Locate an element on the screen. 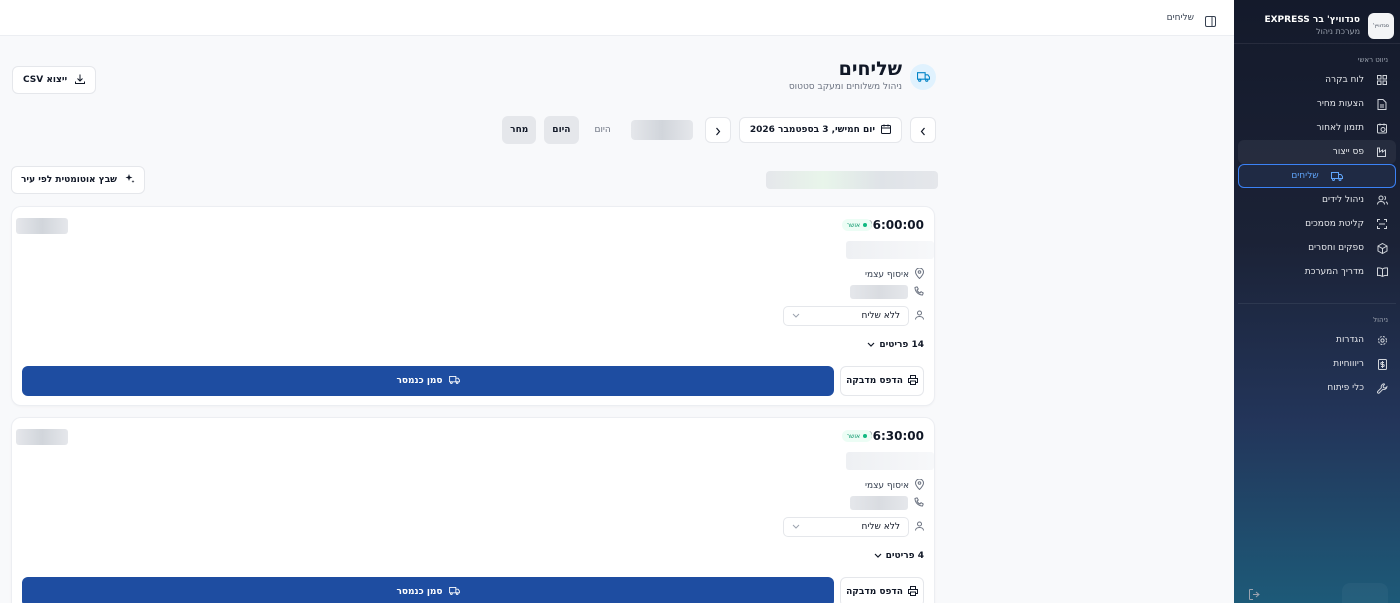 The width and height of the screenshot is (1400, 603). sidebar-item-label: ספקים וחסרים is located at coordinates (1336, 248).